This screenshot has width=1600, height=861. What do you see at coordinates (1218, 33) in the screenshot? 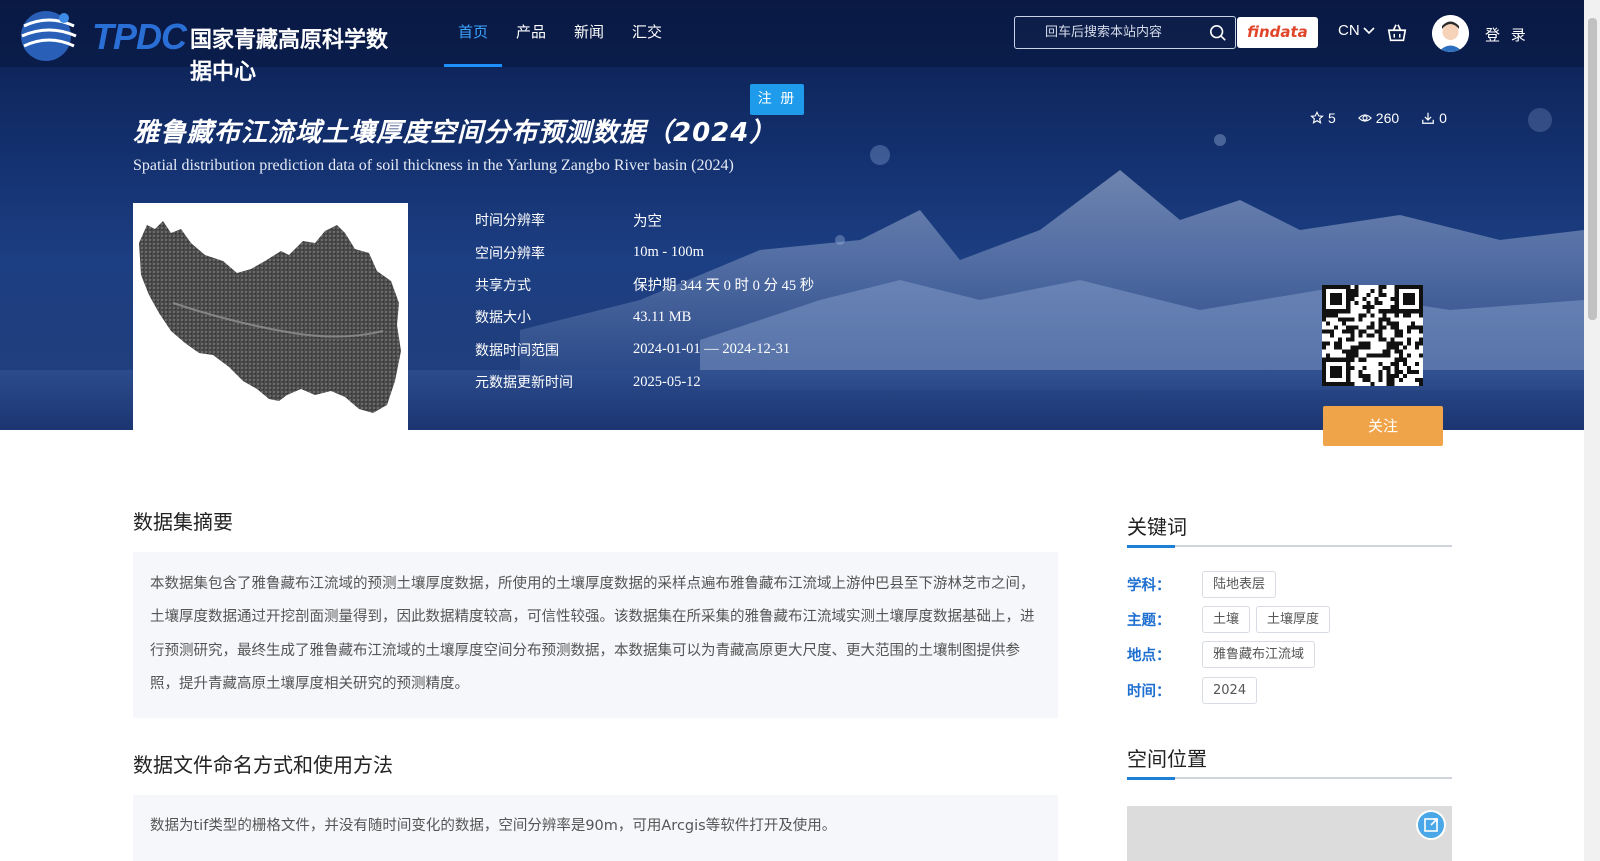
I see `search-icon` at bounding box center [1218, 33].